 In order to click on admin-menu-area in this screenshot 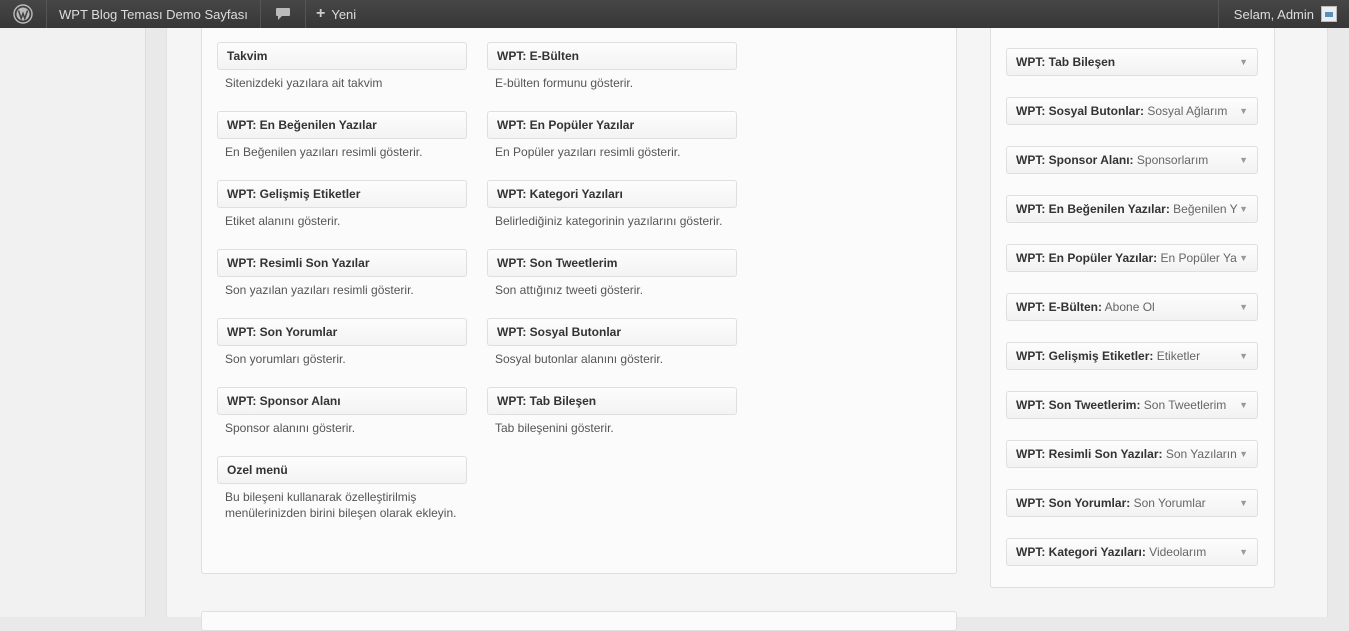, I will do `click(73, 322)`.